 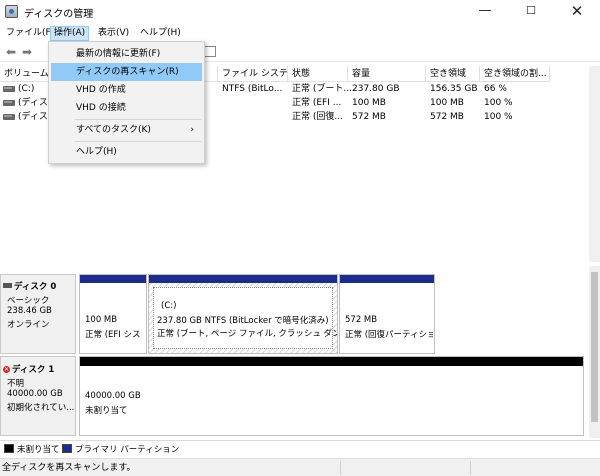 What do you see at coordinates (447, 103) in the screenshot?
I see `volume-free: 100 MB` at bounding box center [447, 103].